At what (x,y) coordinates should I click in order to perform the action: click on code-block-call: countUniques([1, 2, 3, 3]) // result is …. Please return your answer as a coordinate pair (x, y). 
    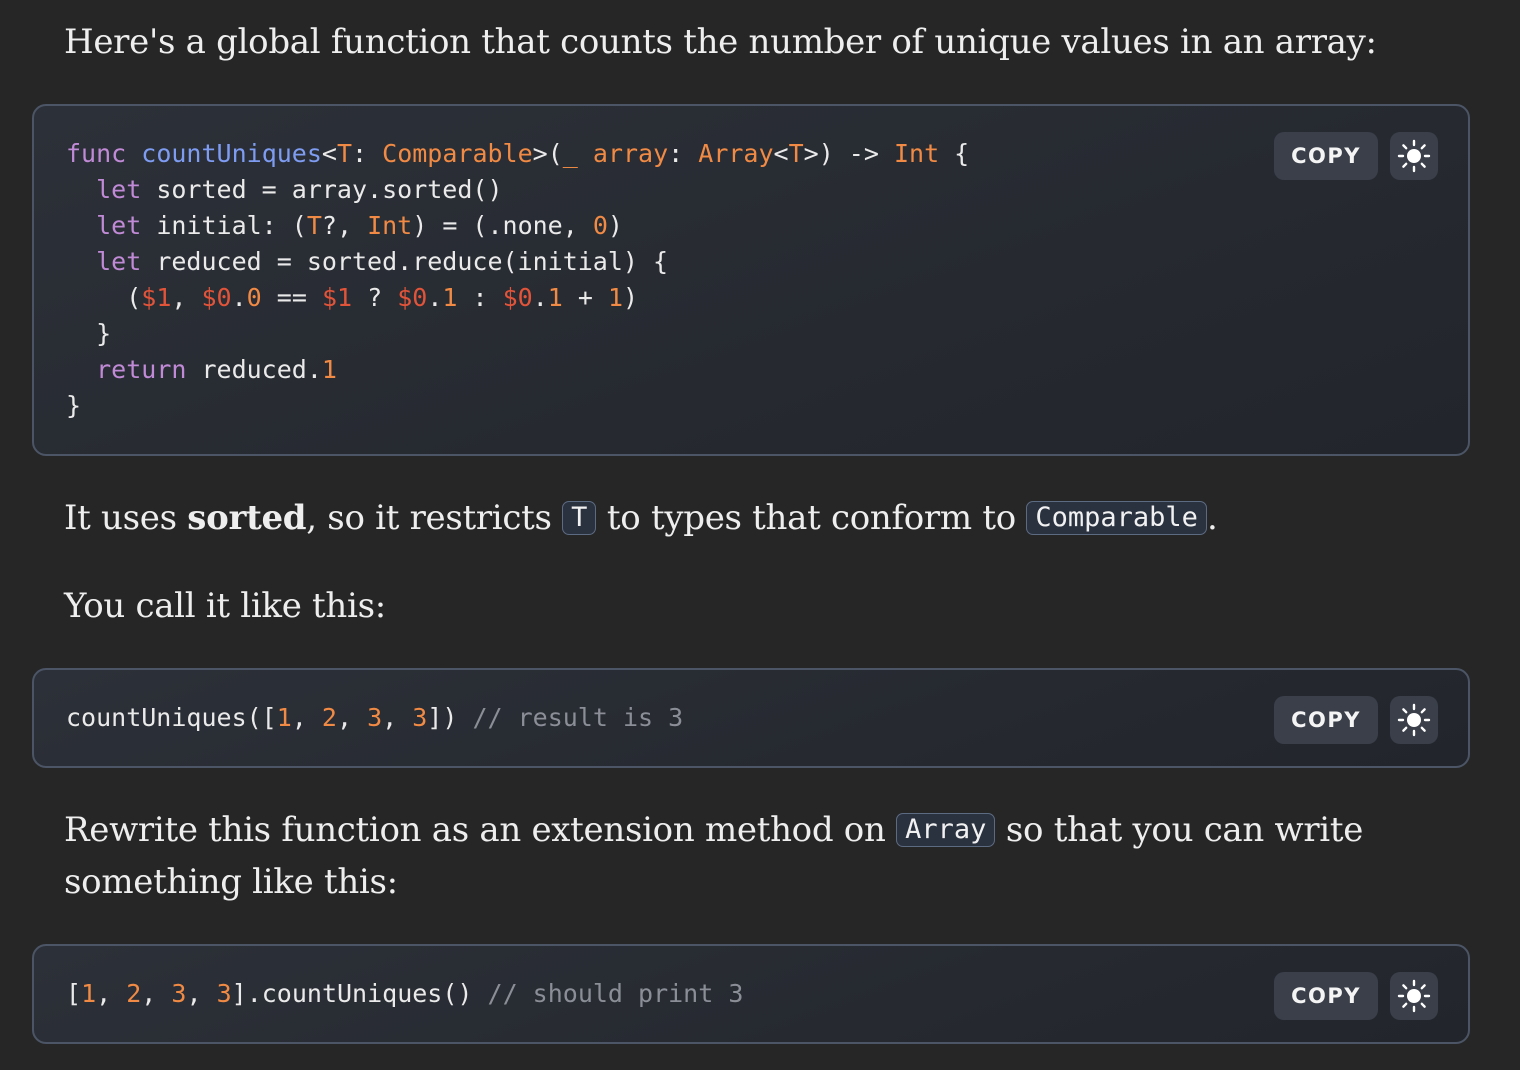
    Looking at the image, I should click on (751, 718).